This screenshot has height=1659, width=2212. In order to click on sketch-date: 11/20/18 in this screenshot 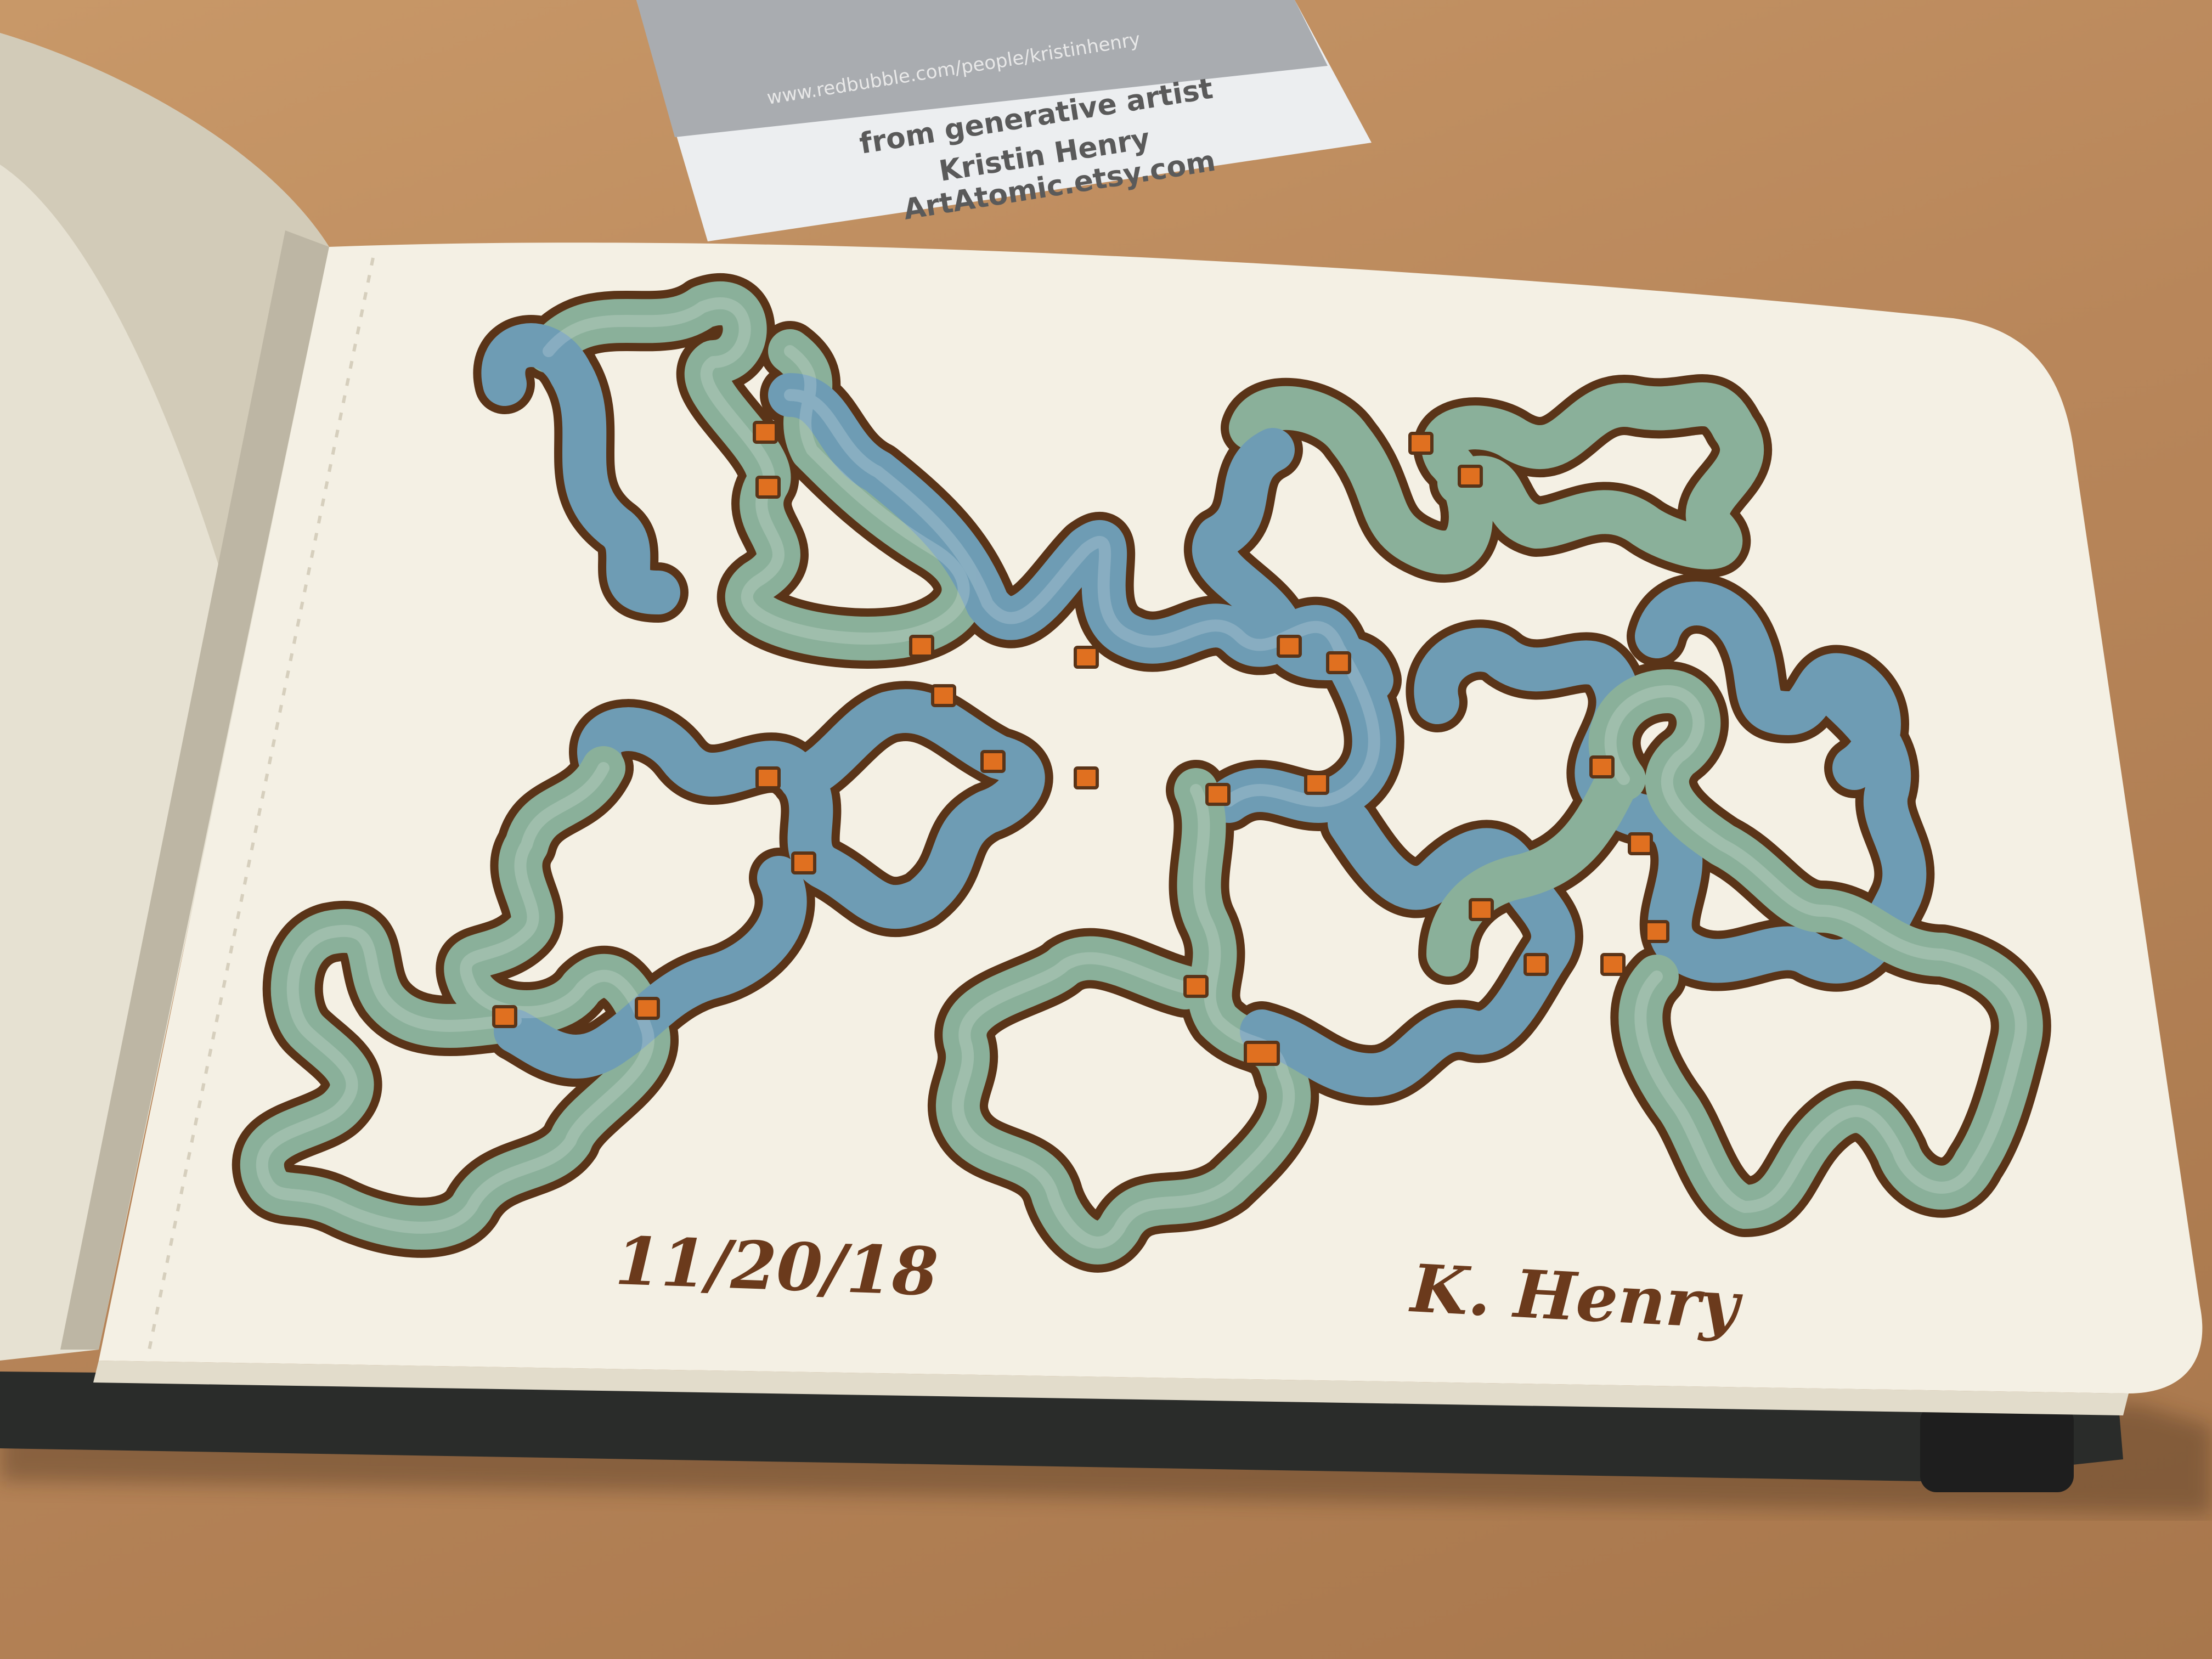, I will do `click(776, 1266)`.